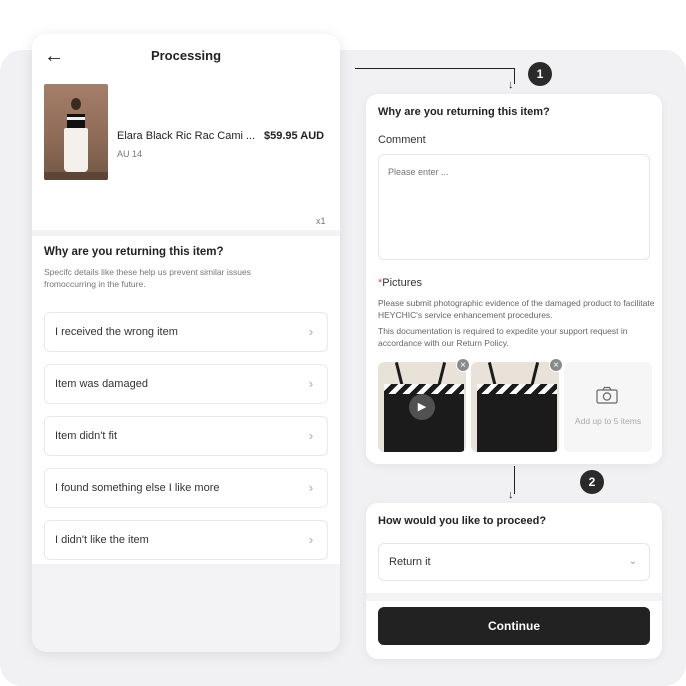  I want to click on pictures-label: *Pictures, so click(400, 283).